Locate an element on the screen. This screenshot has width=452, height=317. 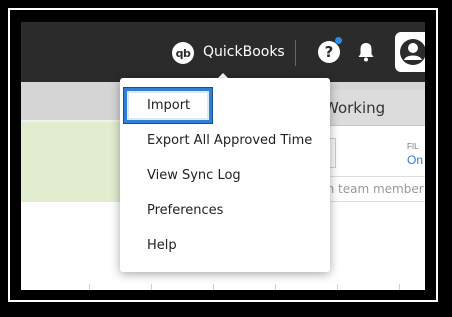
avatar is located at coordinates (410, 52).